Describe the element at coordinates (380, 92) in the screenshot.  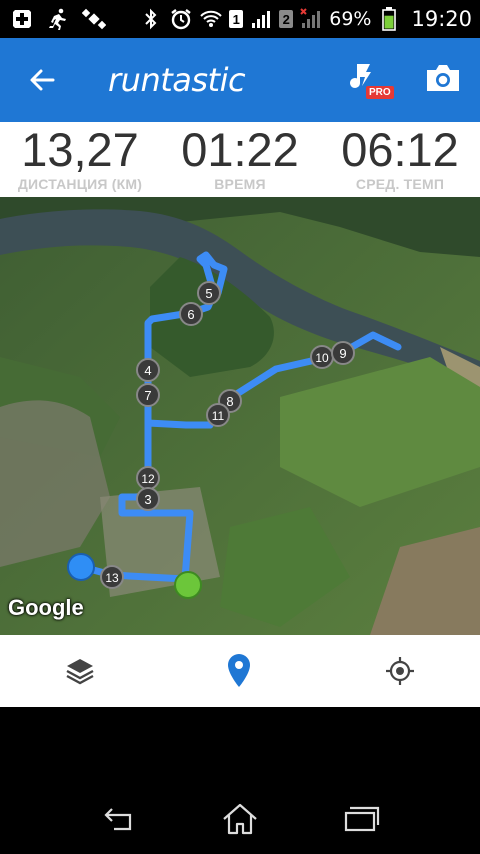
I see `pro-badge: PRO` at that location.